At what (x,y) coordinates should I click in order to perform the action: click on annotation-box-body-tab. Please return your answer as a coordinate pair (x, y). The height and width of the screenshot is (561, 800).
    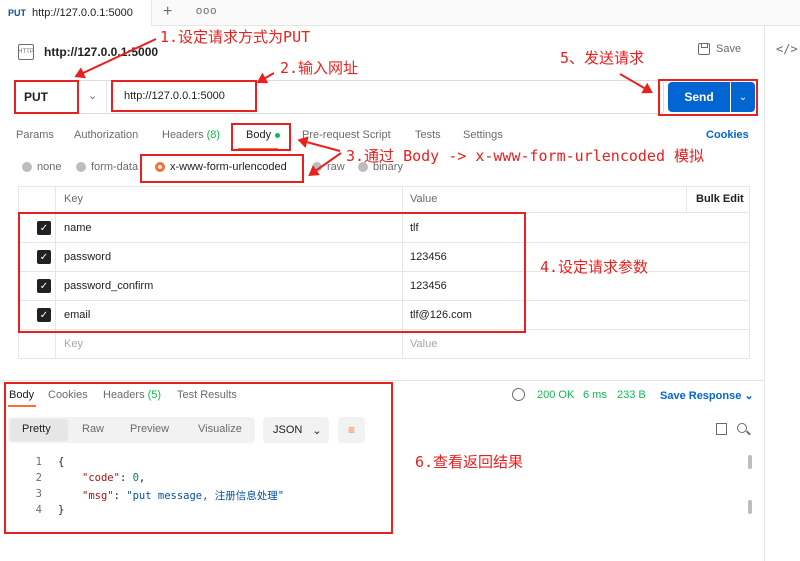
    Looking at the image, I should click on (261, 137).